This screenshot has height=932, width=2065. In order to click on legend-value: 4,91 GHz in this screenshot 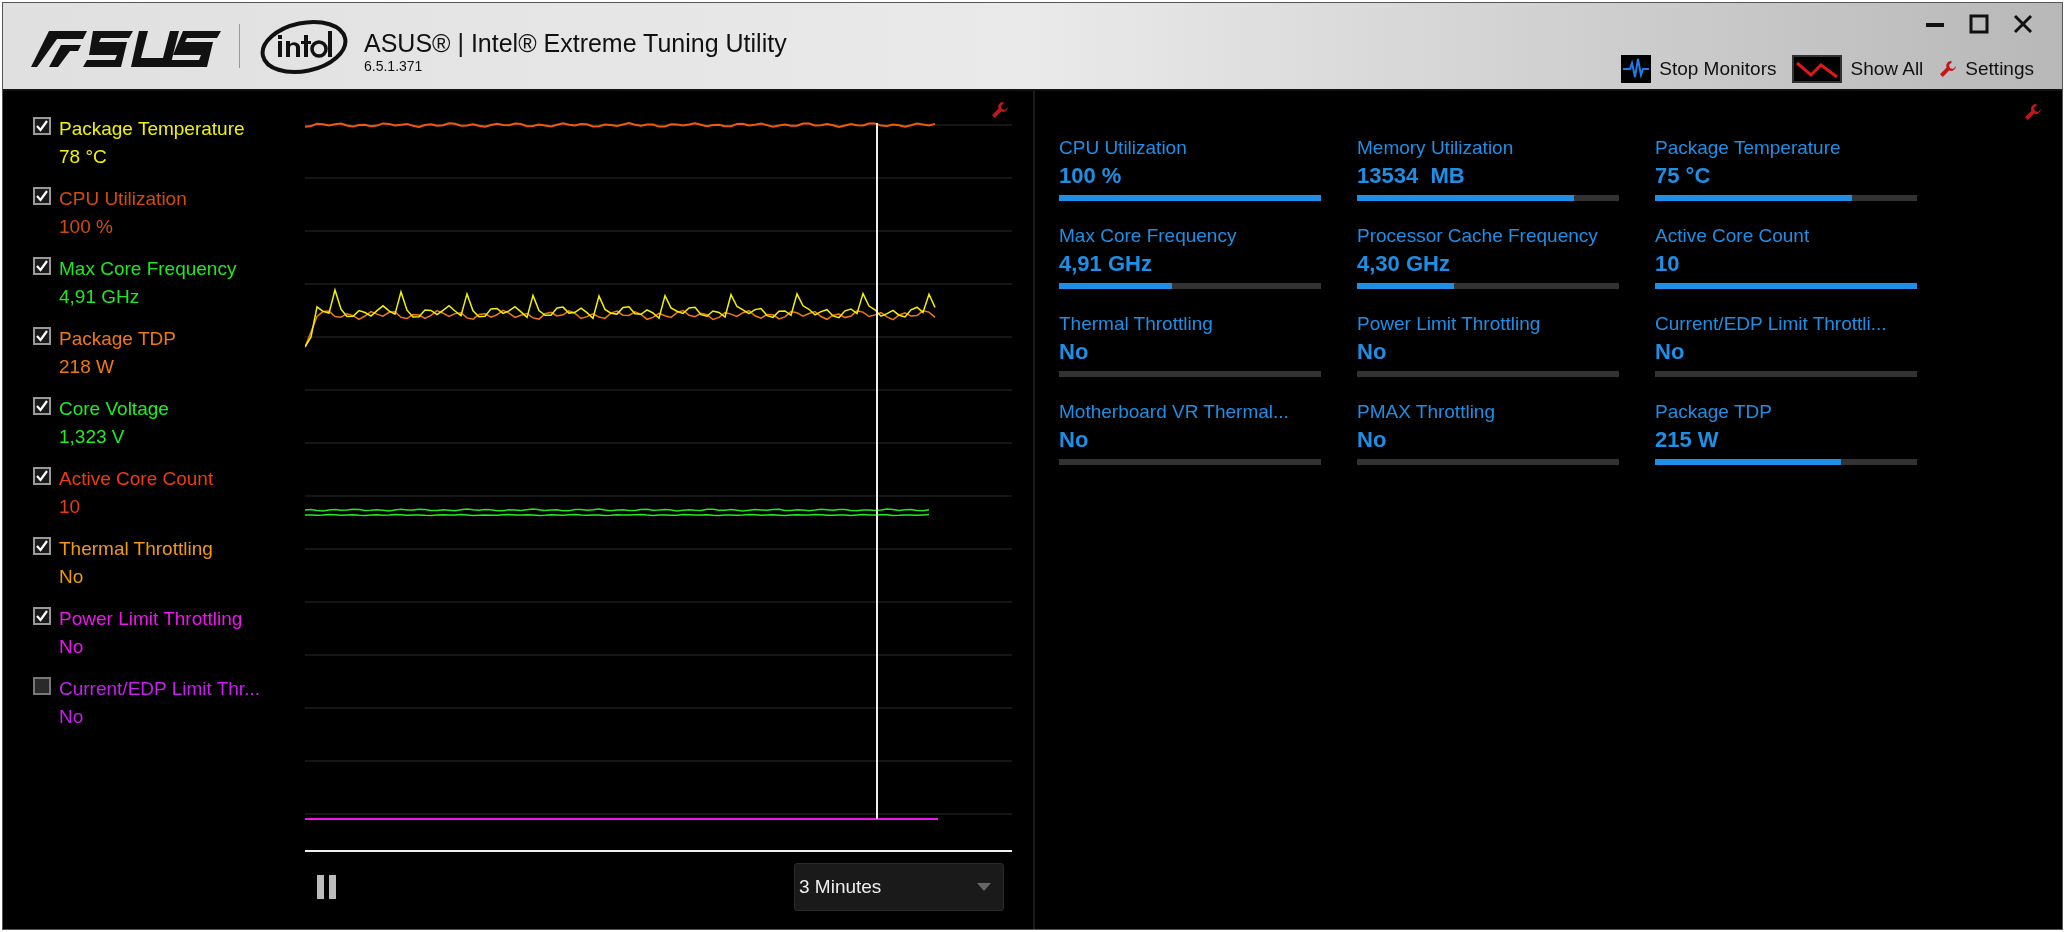, I will do `click(100, 297)`.